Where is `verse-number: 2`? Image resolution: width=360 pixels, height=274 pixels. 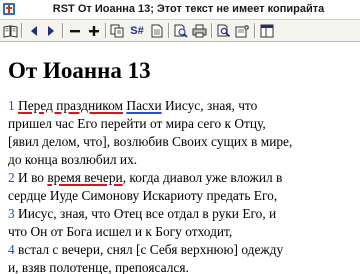 verse-number: 2 is located at coordinates (11, 177).